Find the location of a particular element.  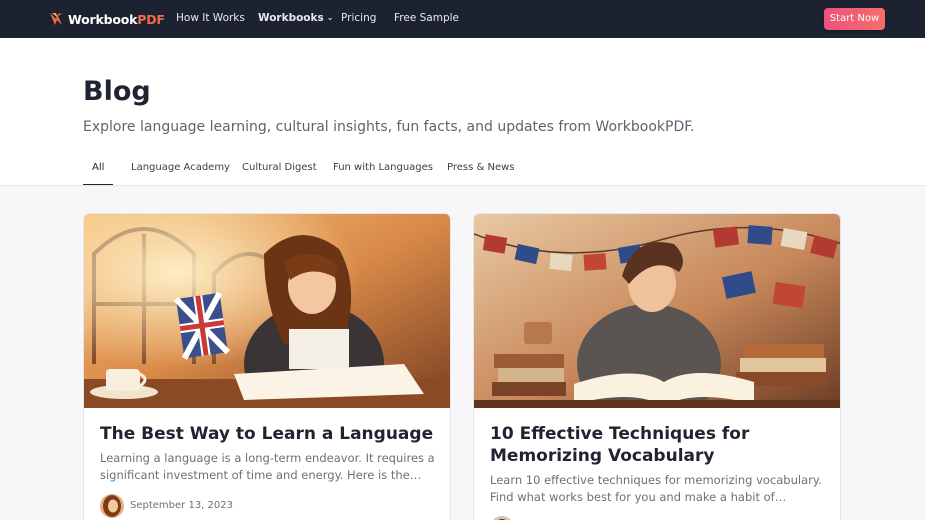

start-now-button: Start Now is located at coordinates (854, 19).